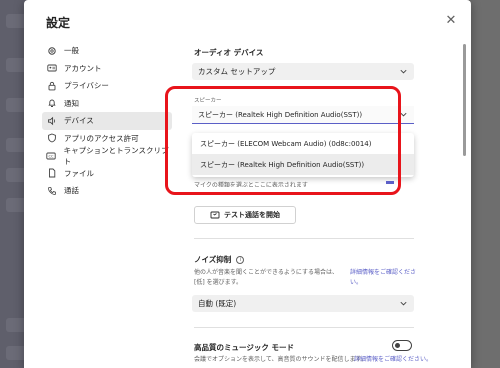  What do you see at coordinates (51, 138) in the screenshot?
I see `shield-icon` at bounding box center [51, 138].